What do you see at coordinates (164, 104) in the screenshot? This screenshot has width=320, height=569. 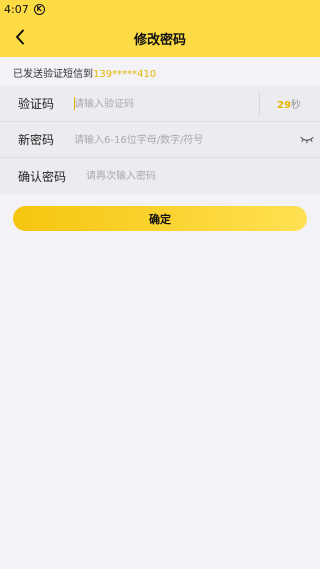 I see `verification-code-input` at bounding box center [164, 104].